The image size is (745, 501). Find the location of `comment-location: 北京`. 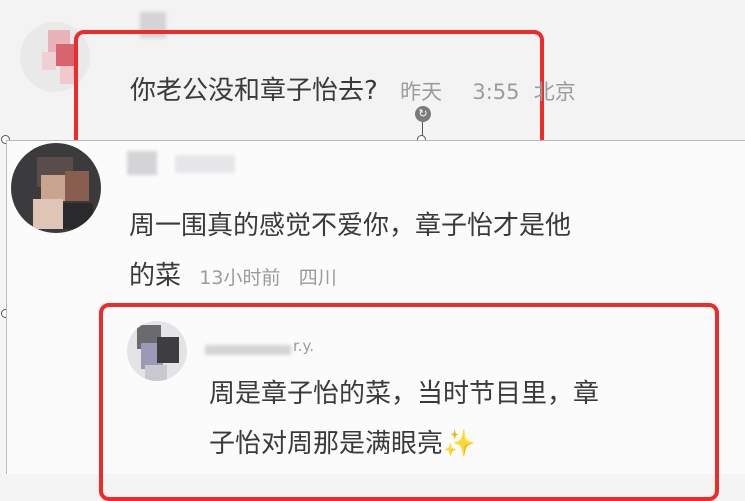

comment-location: 北京 is located at coordinates (554, 92).